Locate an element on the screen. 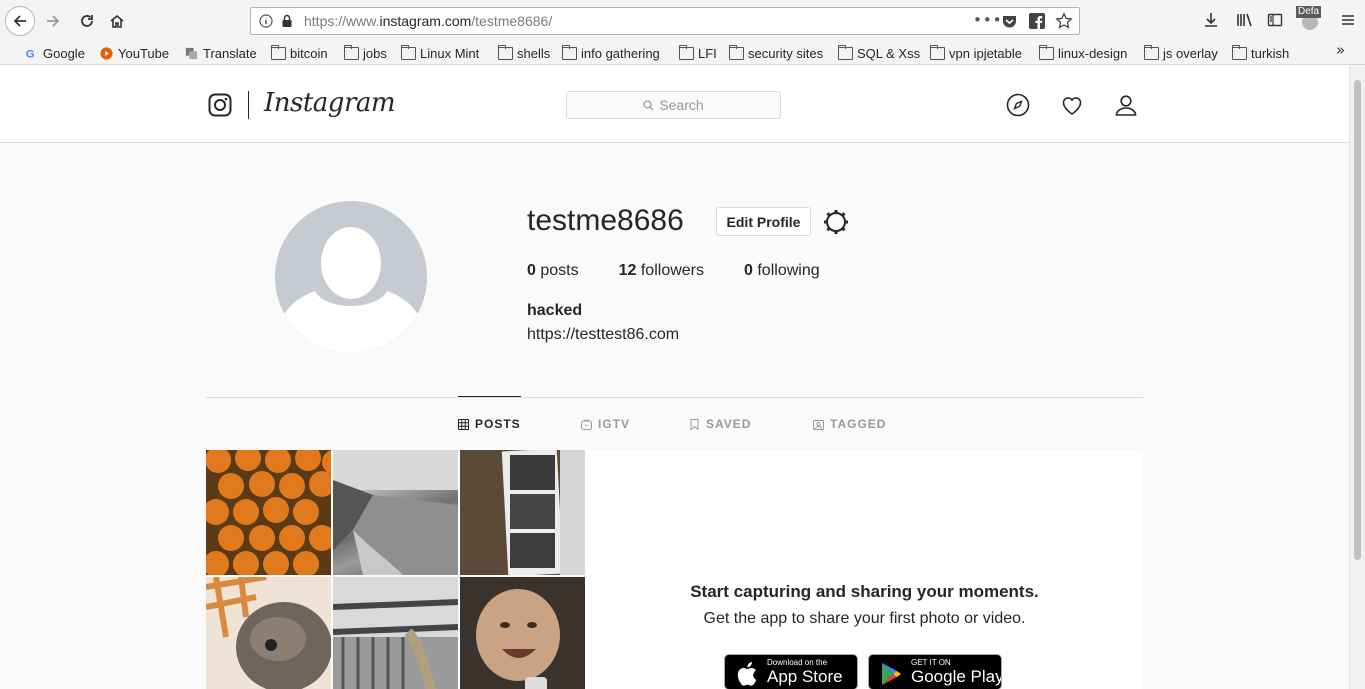  posts-count: 0 posts is located at coordinates (553, 270).